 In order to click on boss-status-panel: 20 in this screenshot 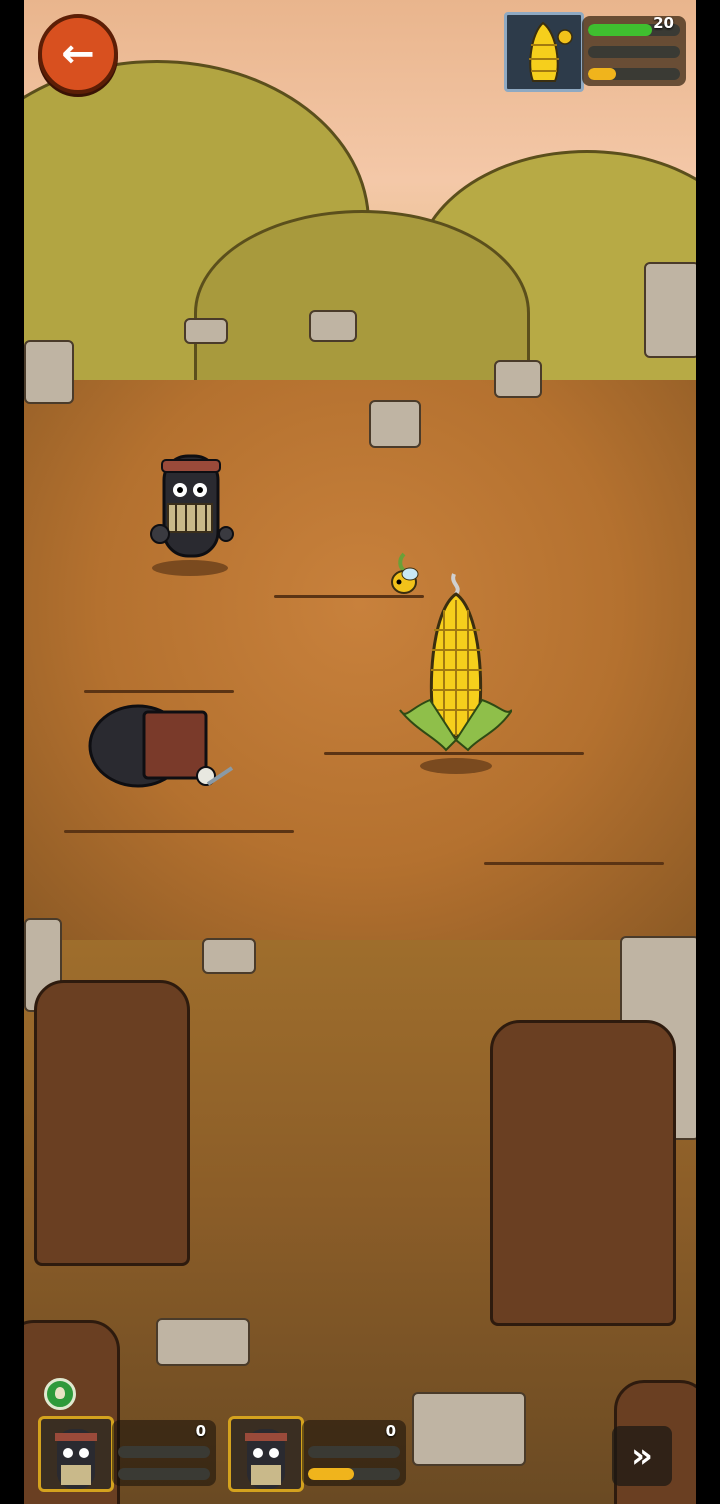, I will do `click(595, 52)`.